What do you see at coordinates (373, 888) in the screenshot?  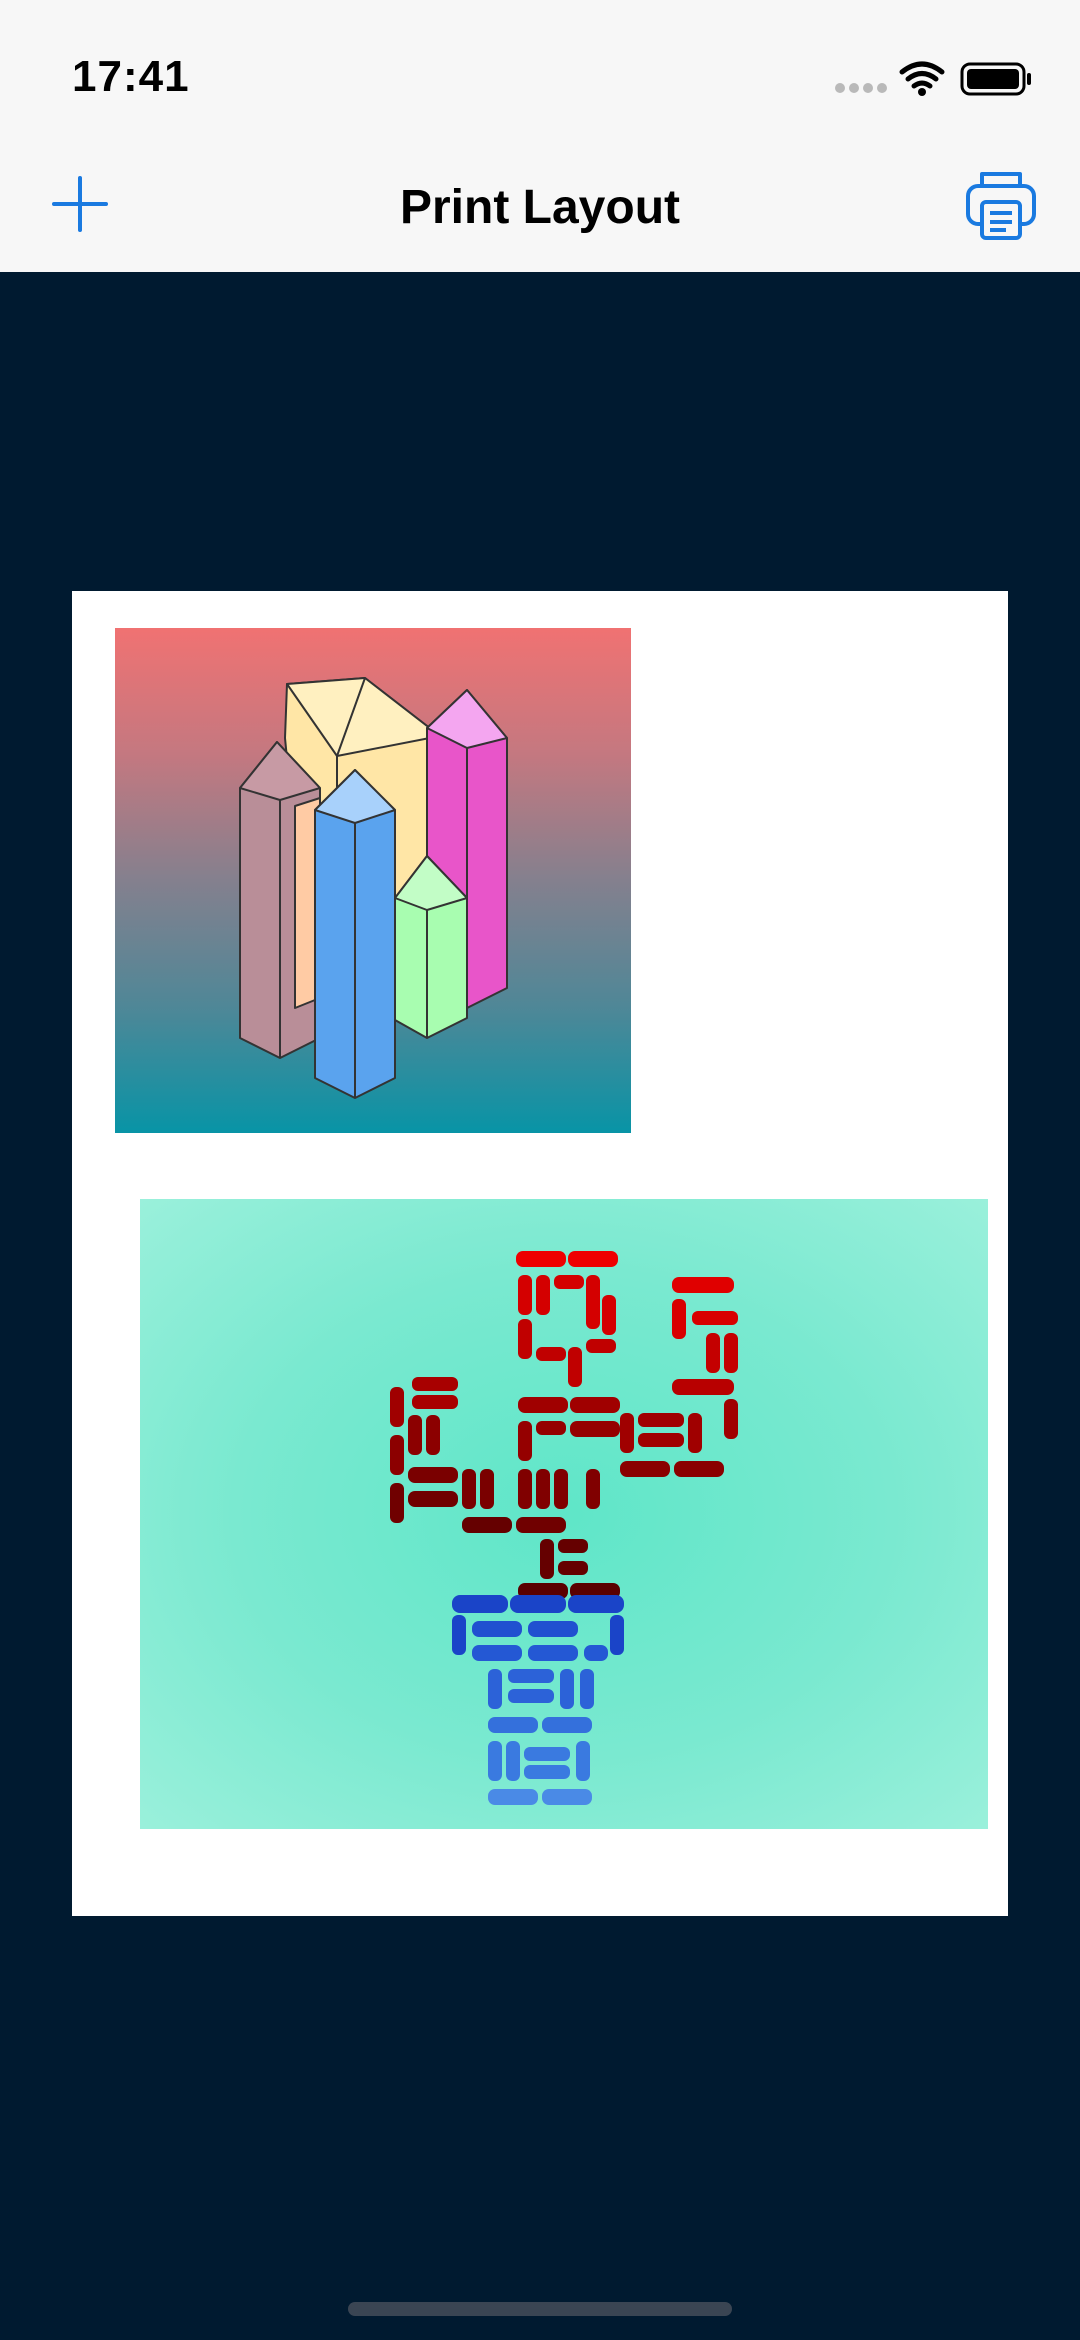 I see `crystal-towers-illustration` at bounding box center [373, 888].